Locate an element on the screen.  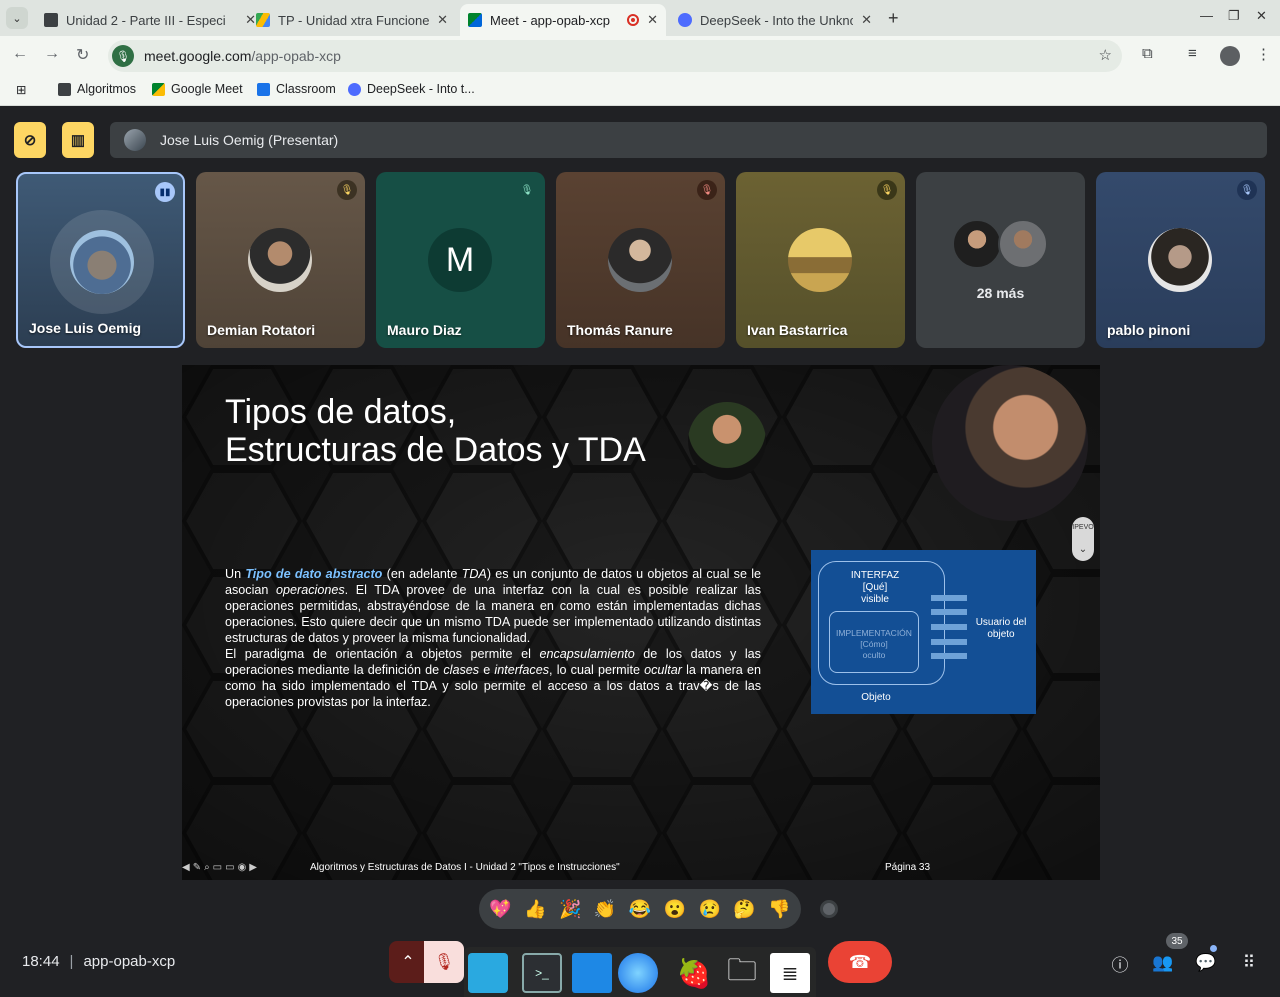
back-icon: ← is located at coordinates (20, 54).